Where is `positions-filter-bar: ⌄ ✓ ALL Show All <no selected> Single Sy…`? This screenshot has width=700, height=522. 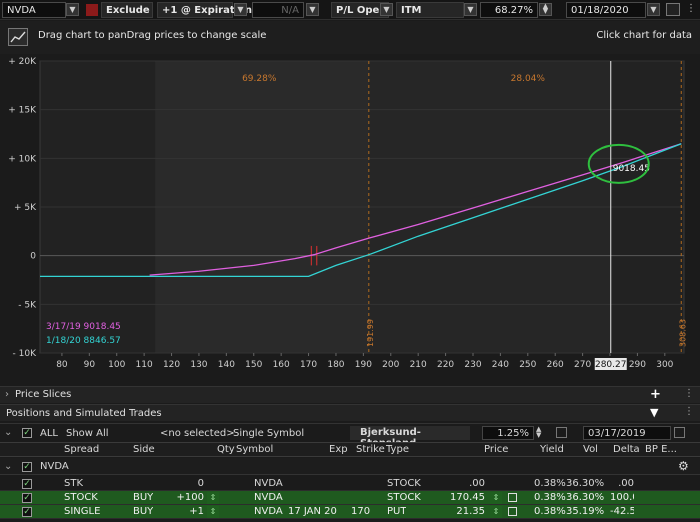 positions-filter-bar: ⌄ ✓ ALL Show All <no selected> Single Sy… is located at coordinates (350, 436).